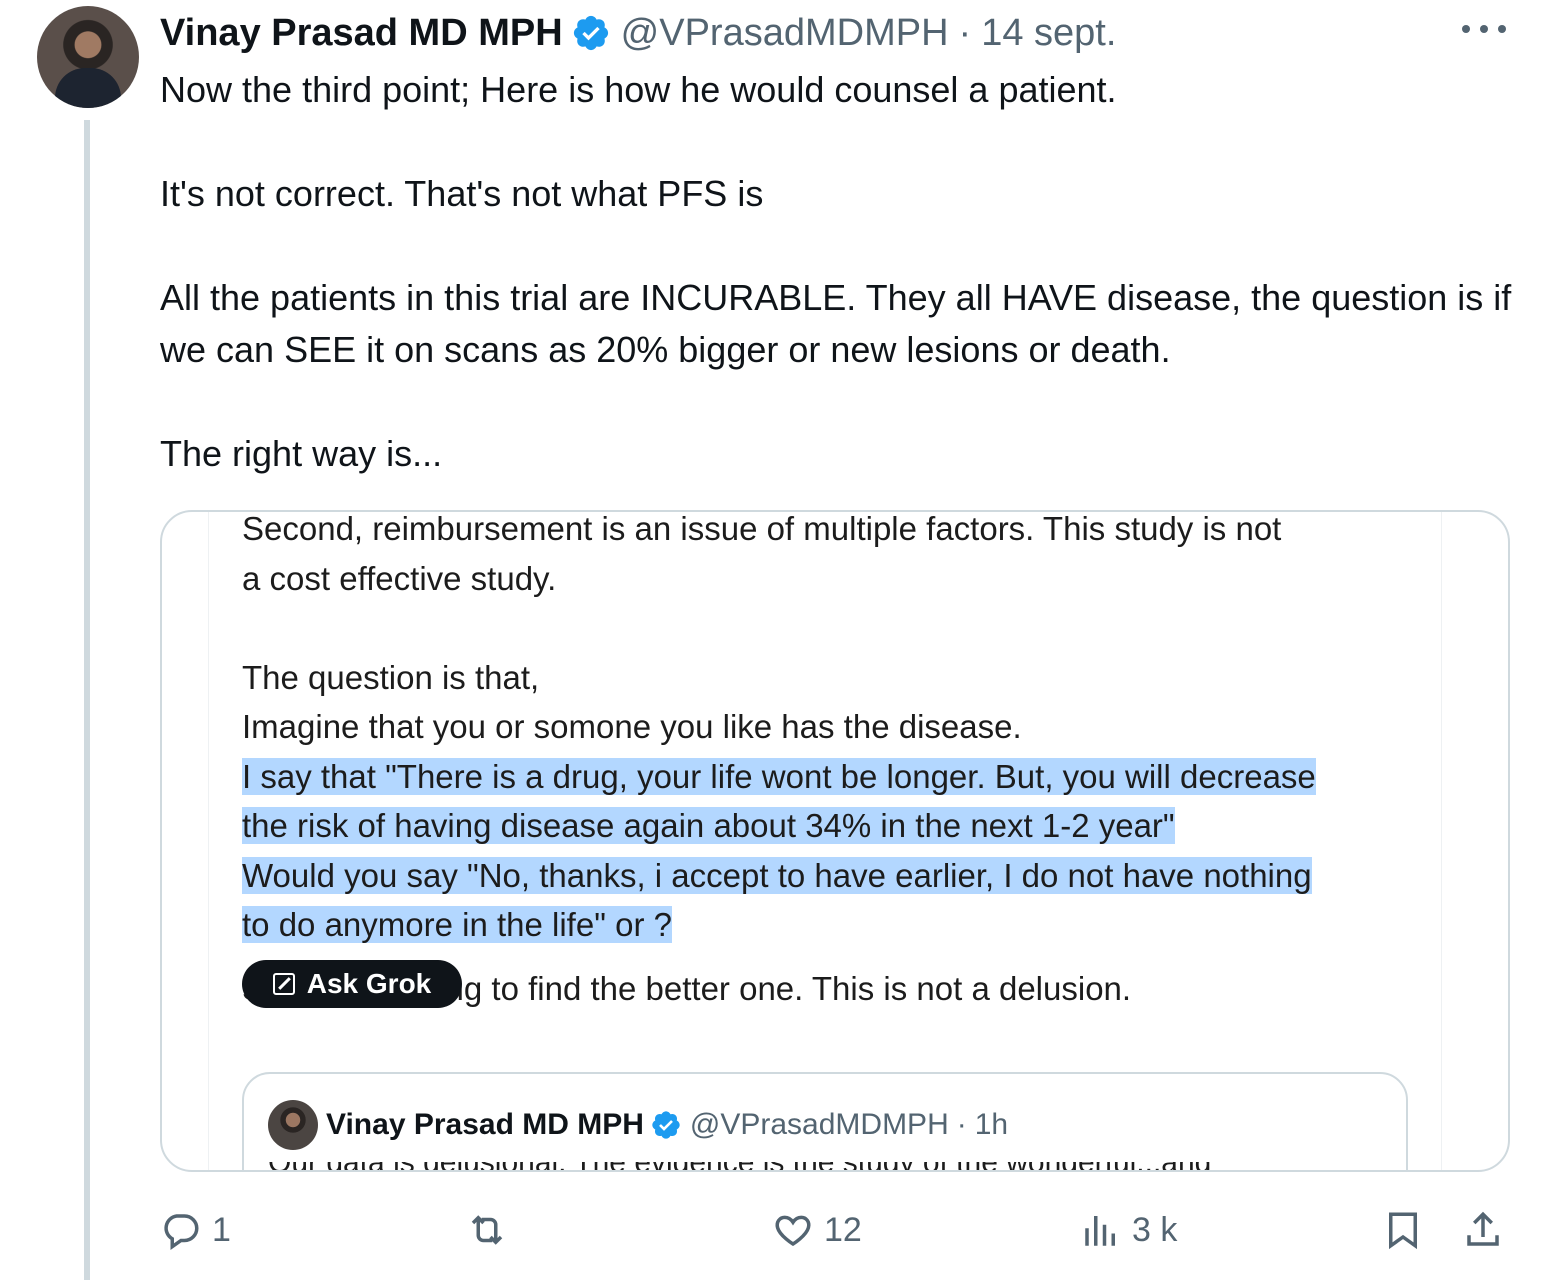 This screenshot has height=1280, width=1542. I want to click on ask-grok-button: Ask Grok, so click(352, 984).